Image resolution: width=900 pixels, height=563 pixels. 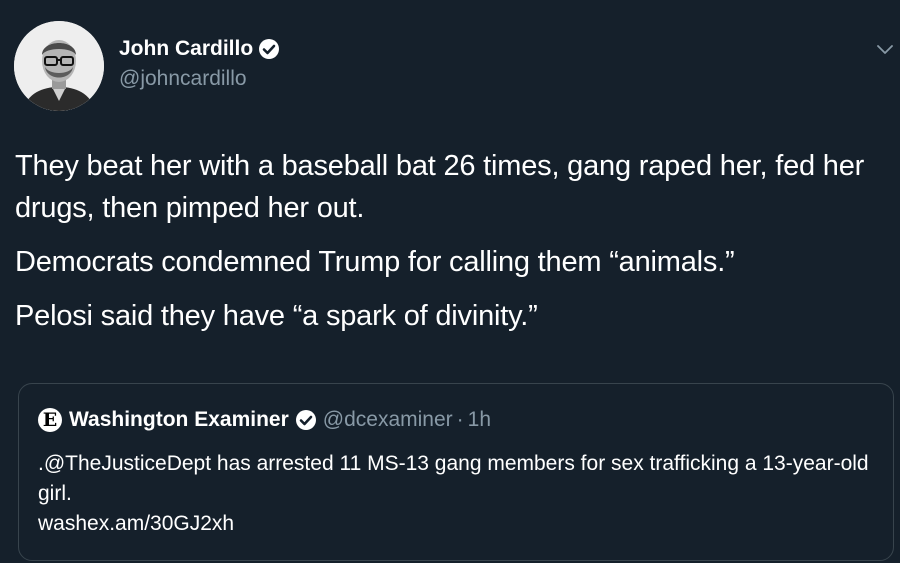 I want to click on washington-examiner-logo-icon: E, so click(x=50, y=420).